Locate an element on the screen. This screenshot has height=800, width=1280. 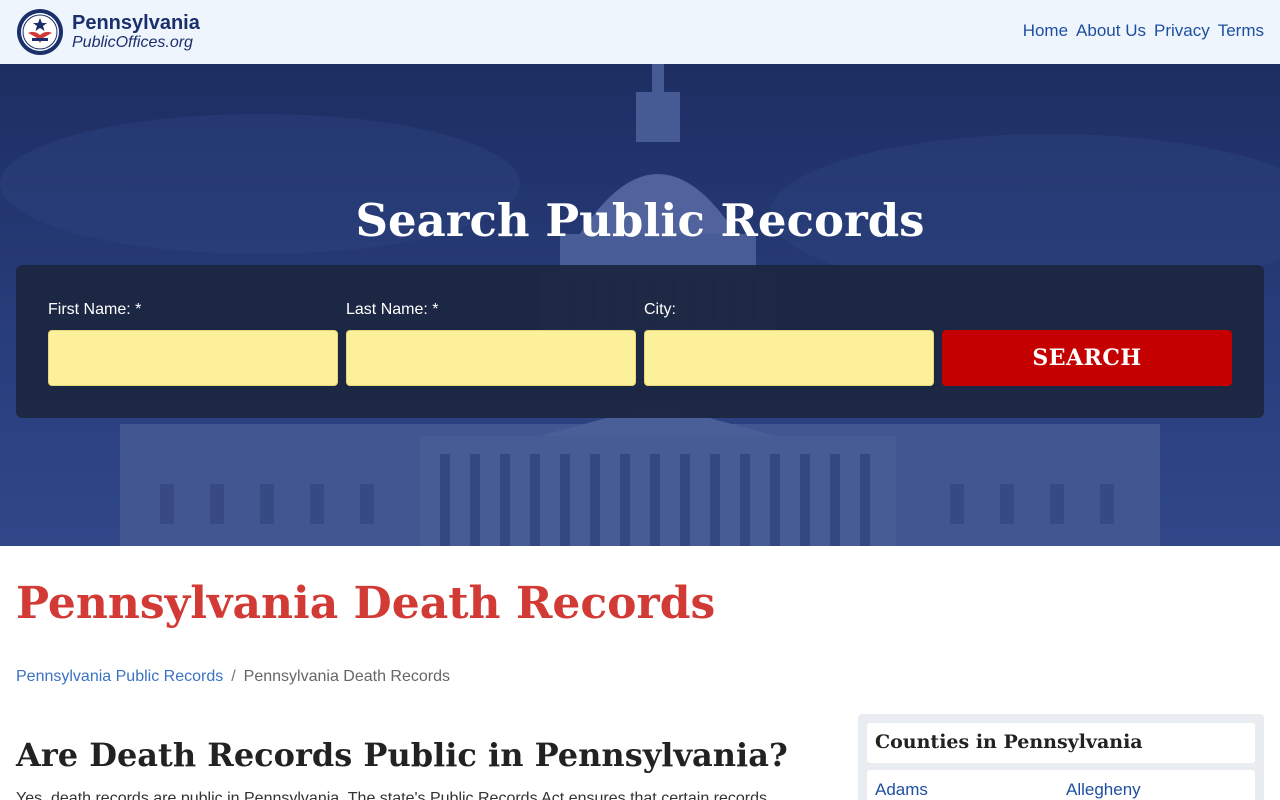
sidebar-title: Counties in Pennsylvania is located at coordinates (1009, 742).